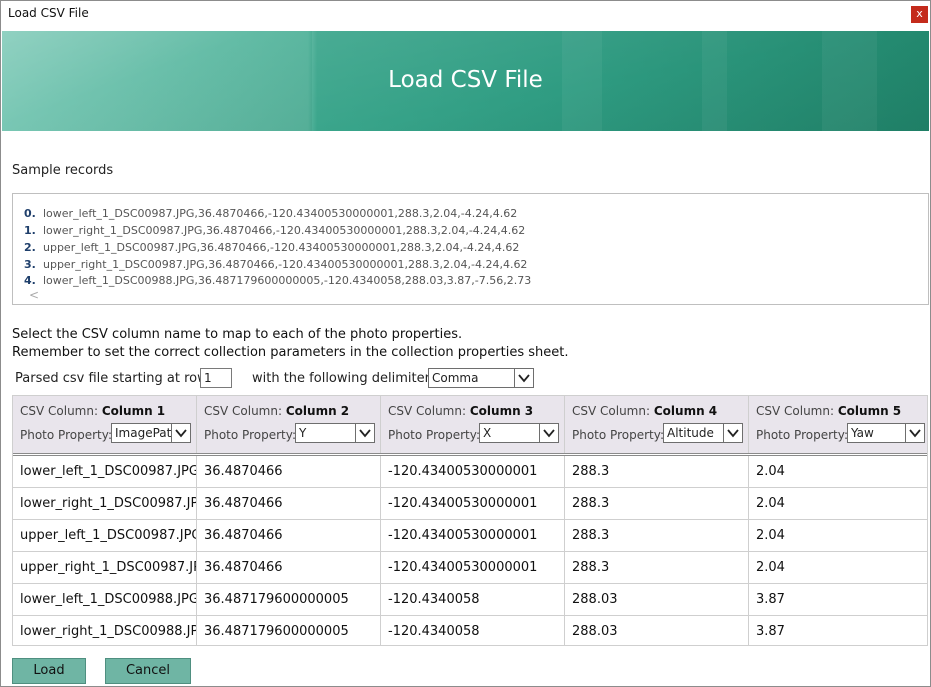 This screenshot has width=931, height=687. I want to click on table-cell: upper_left_1_DSC00987.JPG, so click(105, 536).